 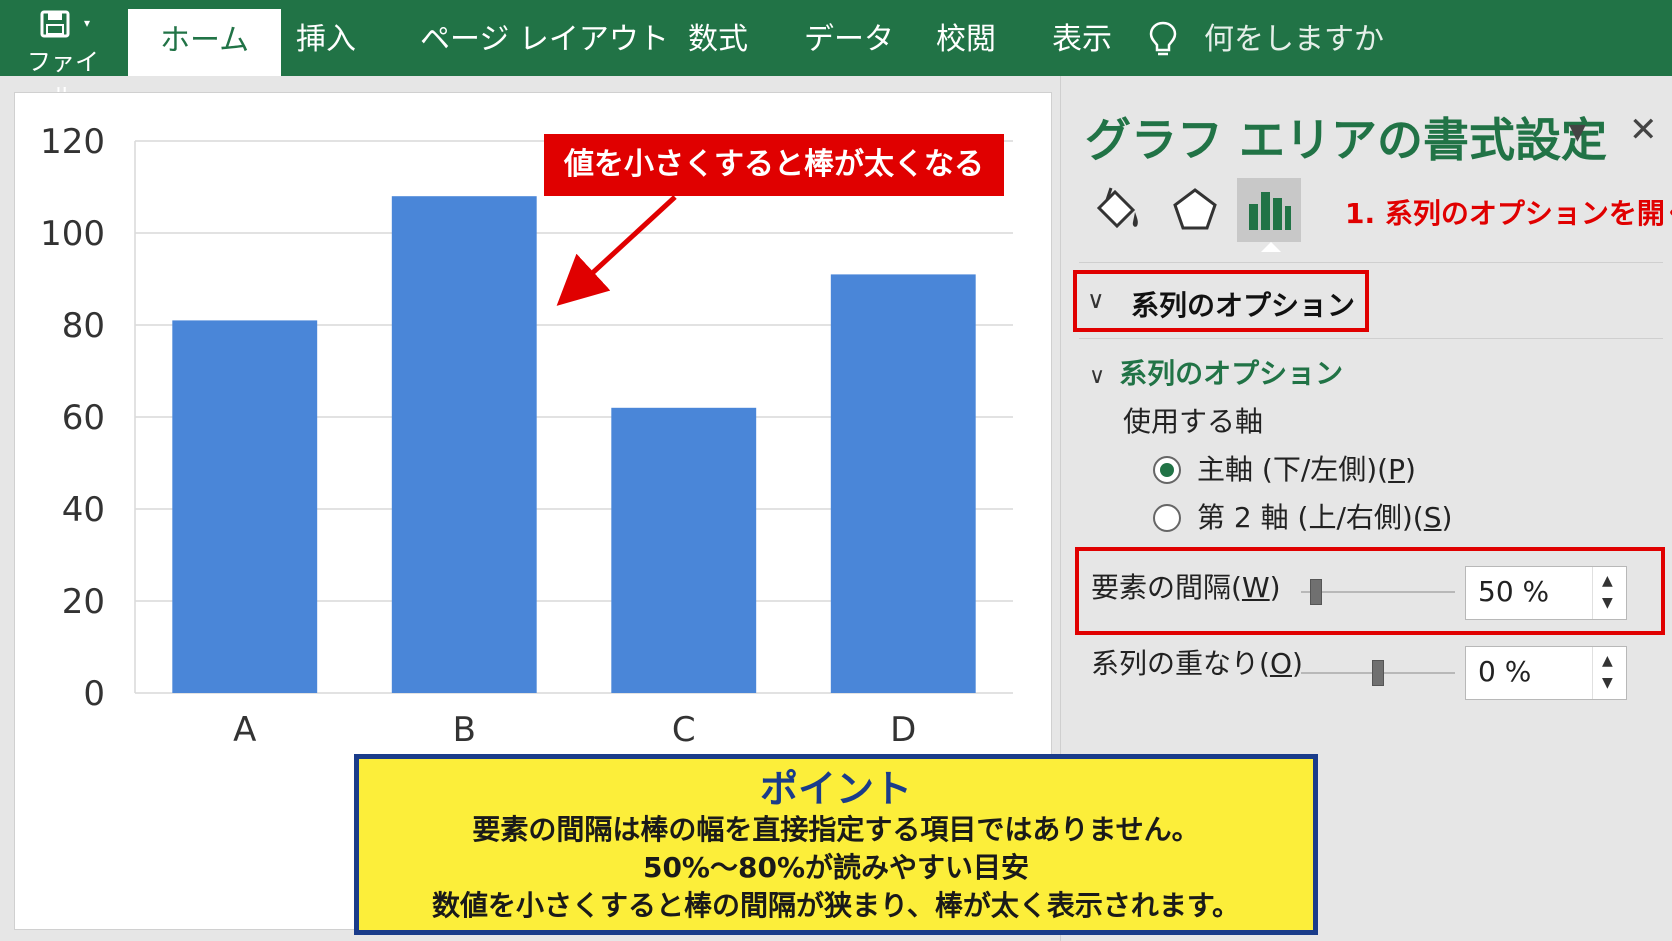 What do you see at coordinates (718, 38) in the screenshot?
I see `tab-formulas: 数式` at bounding box center [718, 38].